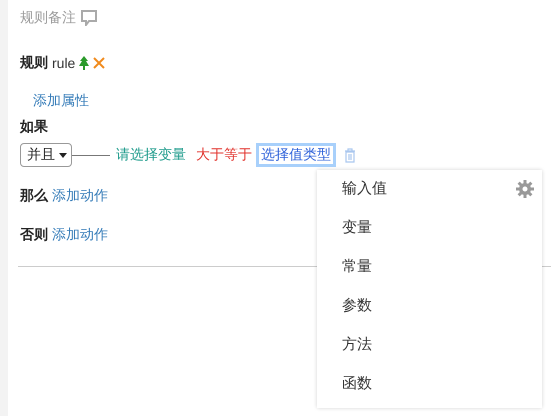 The image size is (551, 416). I want to click on menu-item: 常量, so click(429, 273).